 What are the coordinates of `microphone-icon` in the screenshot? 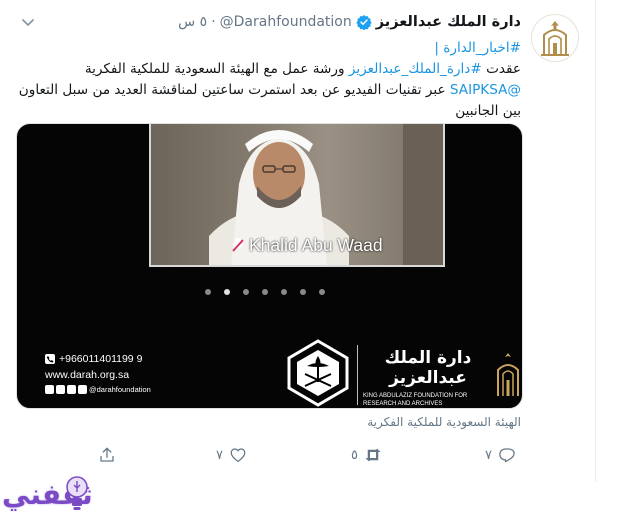 It's located at (238, 245).